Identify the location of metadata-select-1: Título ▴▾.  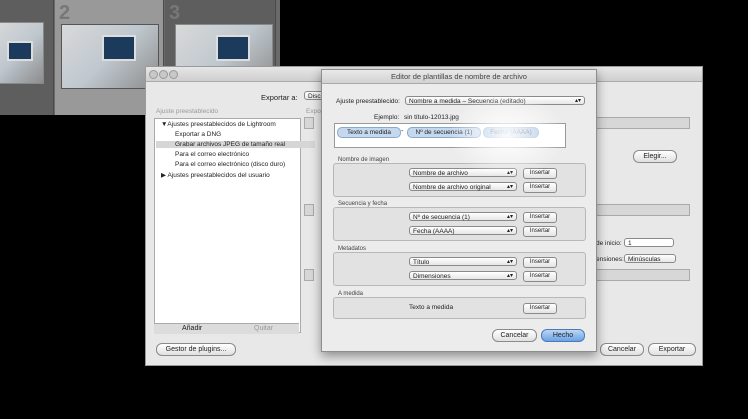
(463, 261).